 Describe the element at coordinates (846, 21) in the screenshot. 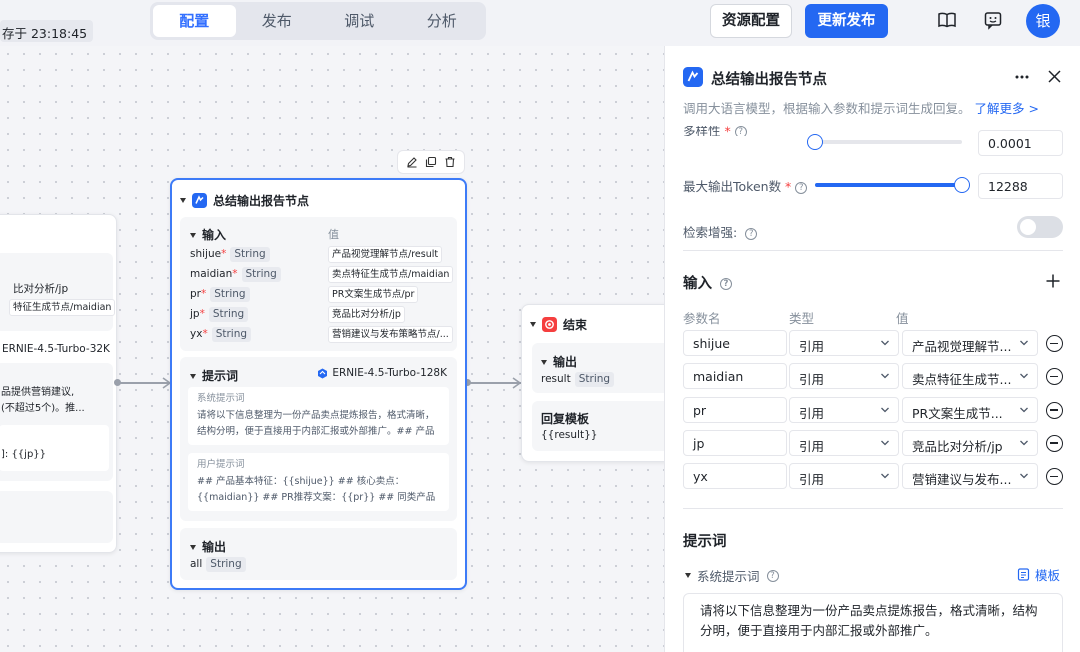

I see `update-publish-button: 更新发布` at that location.